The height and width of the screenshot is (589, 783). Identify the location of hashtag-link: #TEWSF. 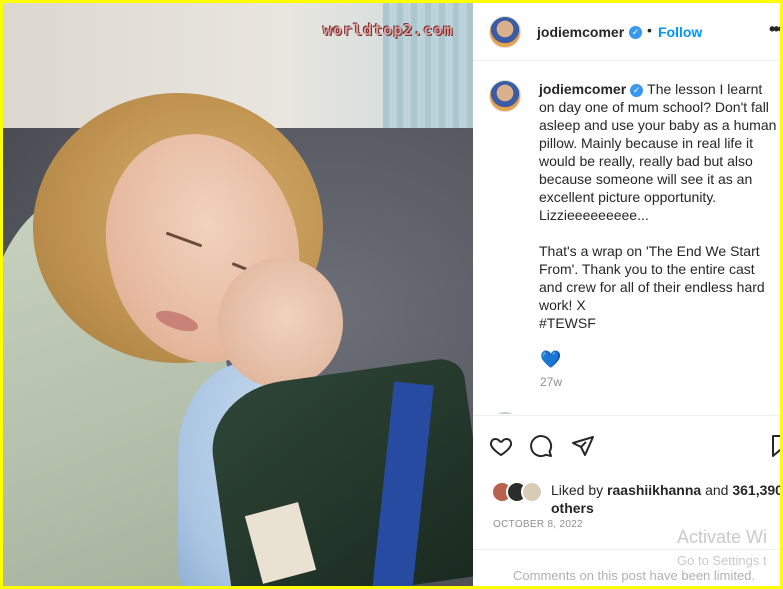
(567, 323).